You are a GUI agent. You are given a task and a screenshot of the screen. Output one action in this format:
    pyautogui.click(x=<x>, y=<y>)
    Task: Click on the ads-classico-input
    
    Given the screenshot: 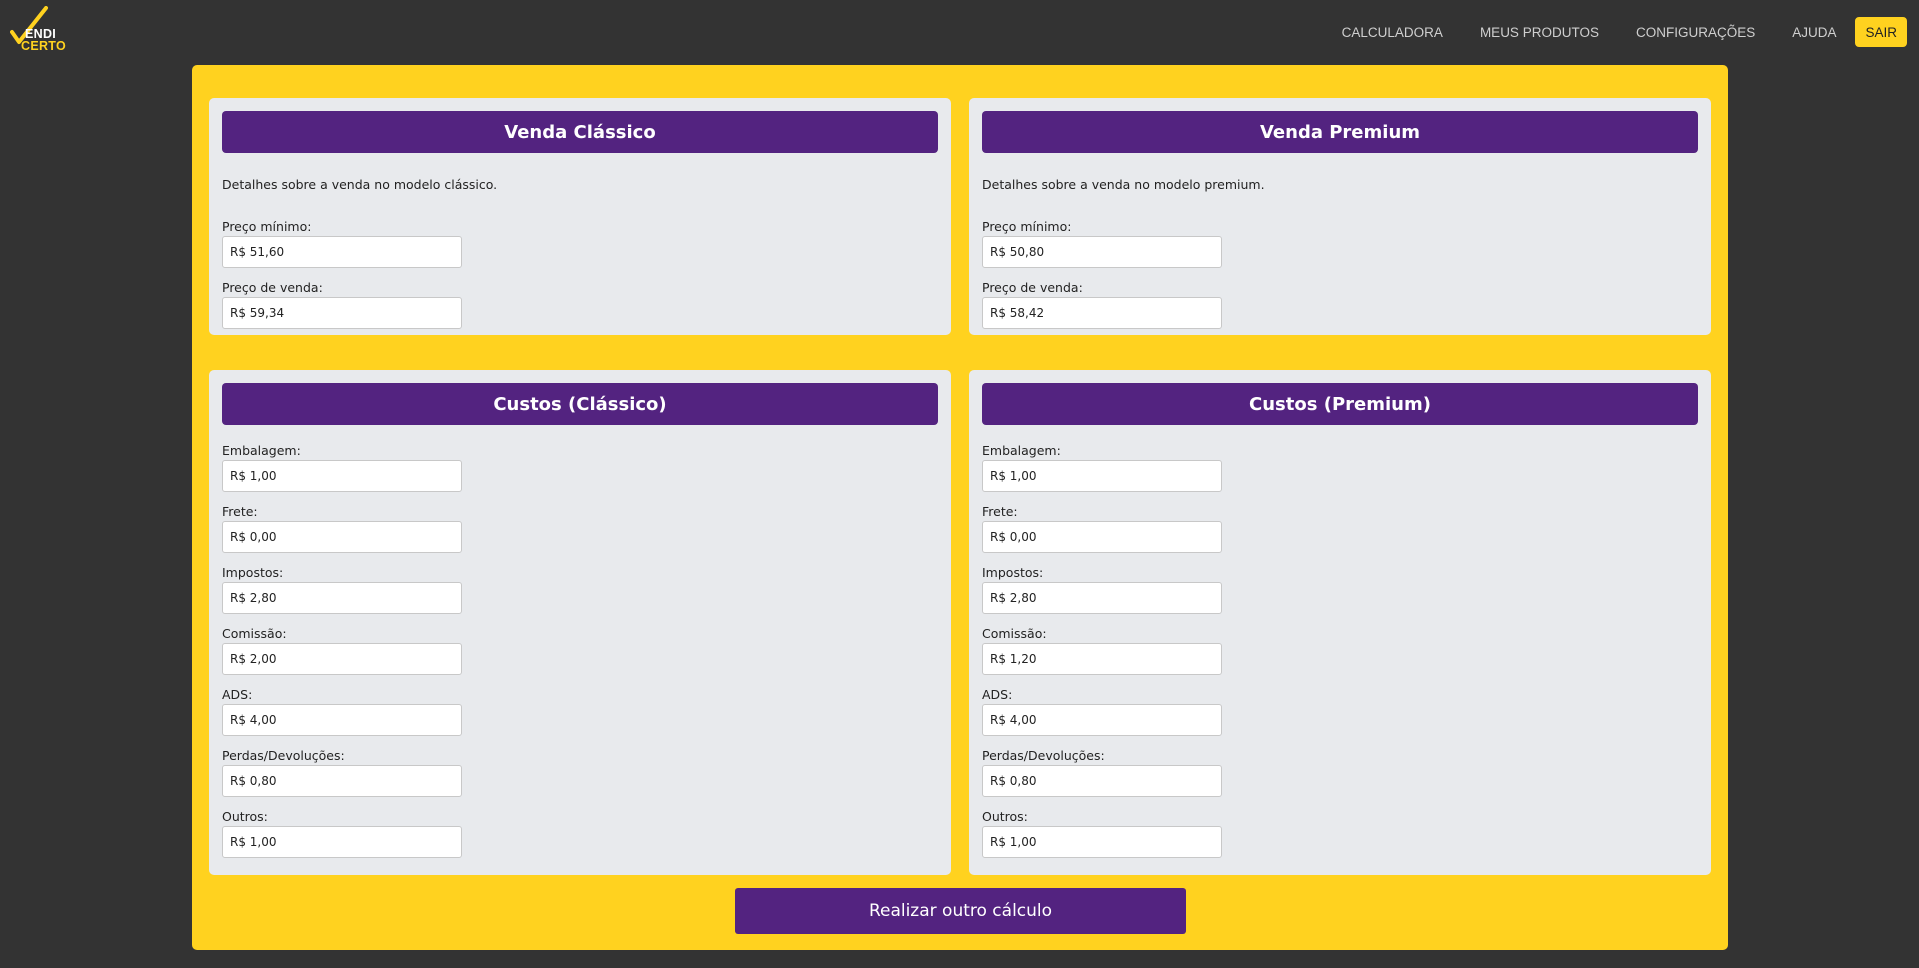 What is the action you would take?
    pyautogui.click(x=342, y=720)
    